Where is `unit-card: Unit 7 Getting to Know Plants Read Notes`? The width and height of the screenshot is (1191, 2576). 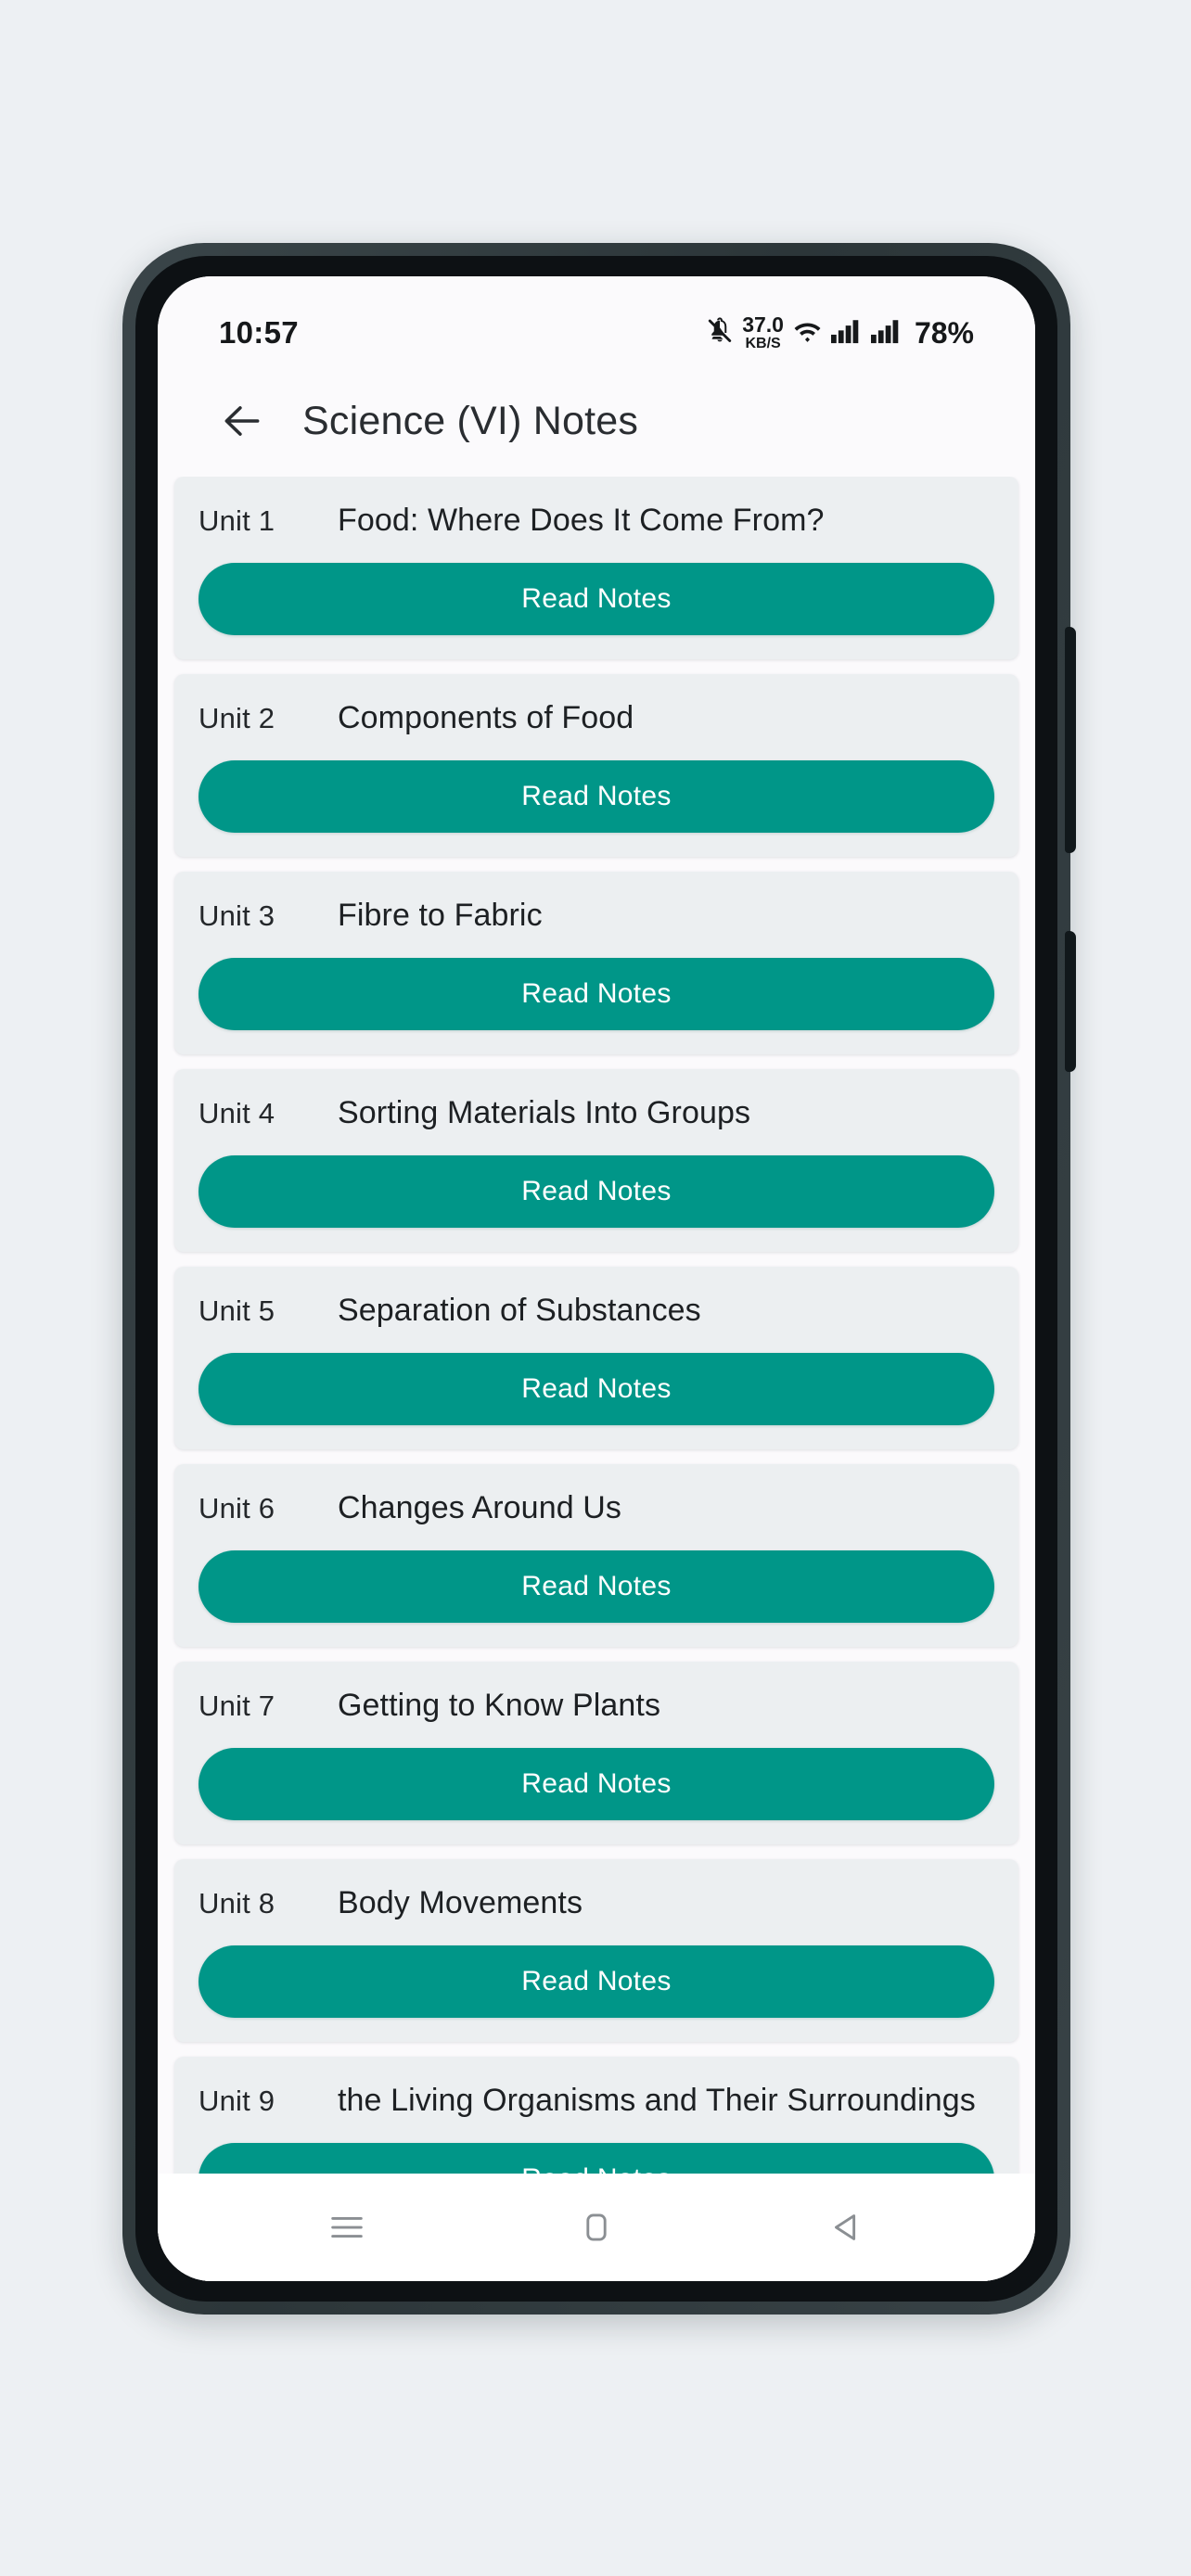 unit-card: Unit 7 Getting to Know Plants Read Notes is located at coordinates (596, 1753).